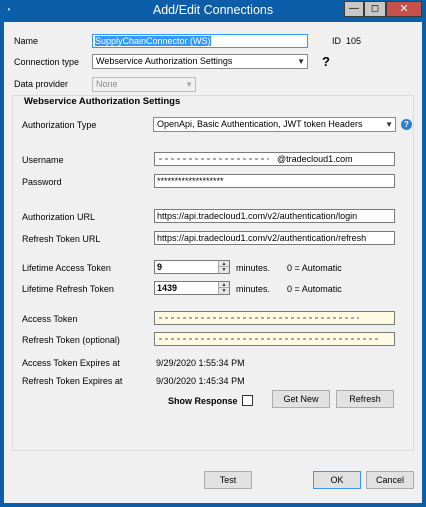 The width and height of the screenshot is (426, 507). Describe the element at coordinates (326, 61) in the screenshot. I see `connection-type-help-icon: ?` at that location.